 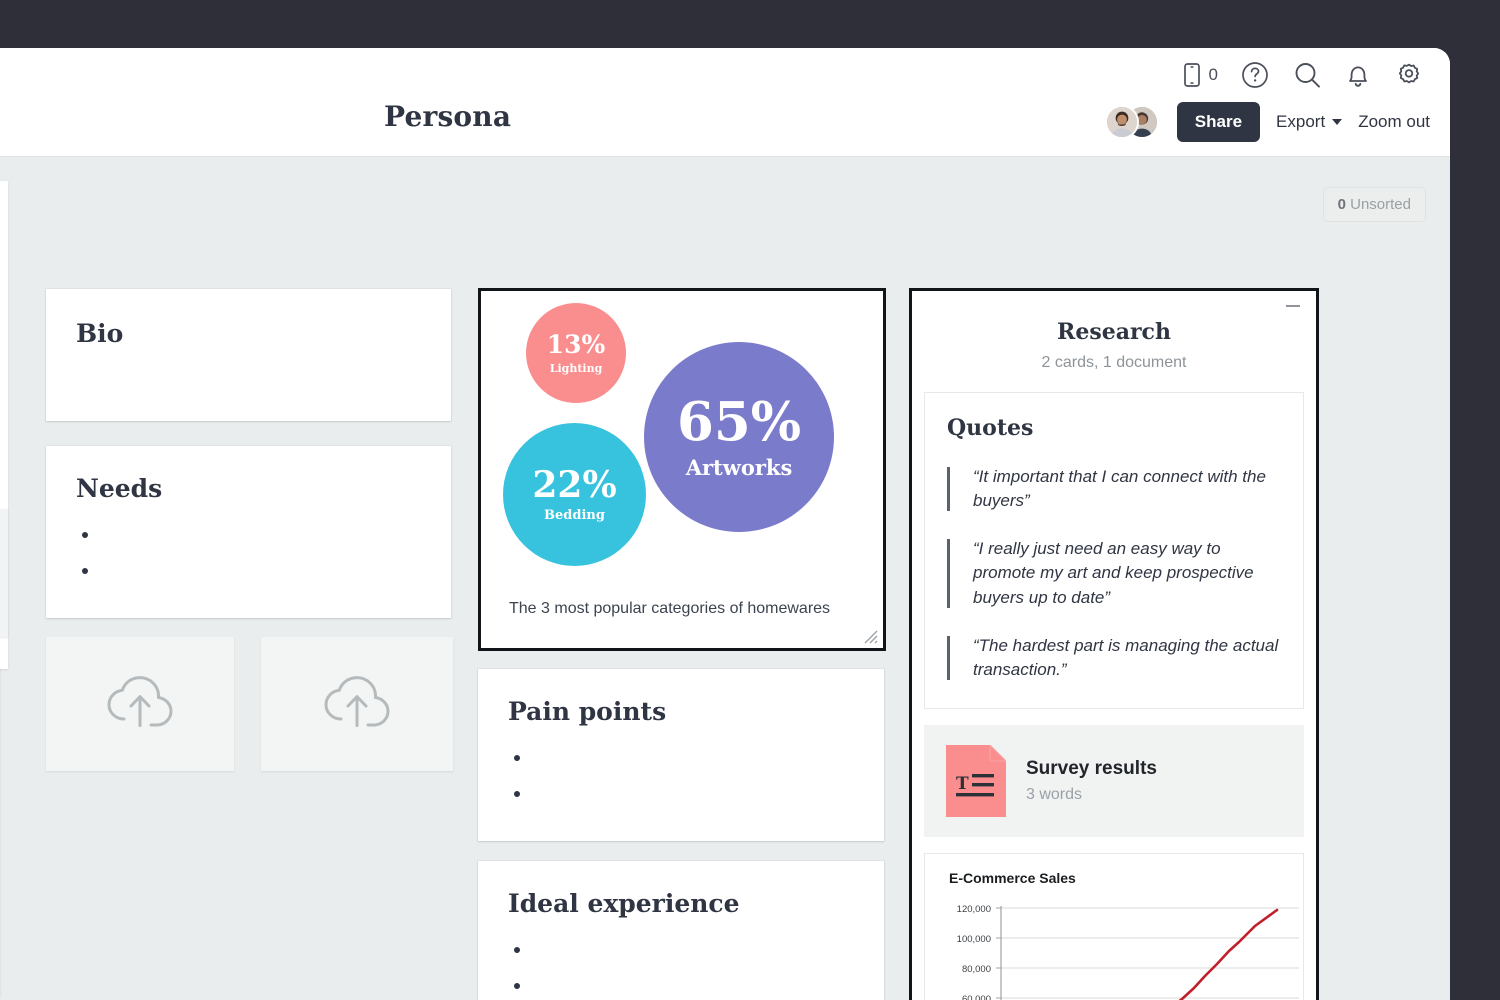 What do you see at coordinates (870, 636) in the screenshot?
I see `resize-handle-icon` at bounding box center [870, 636].